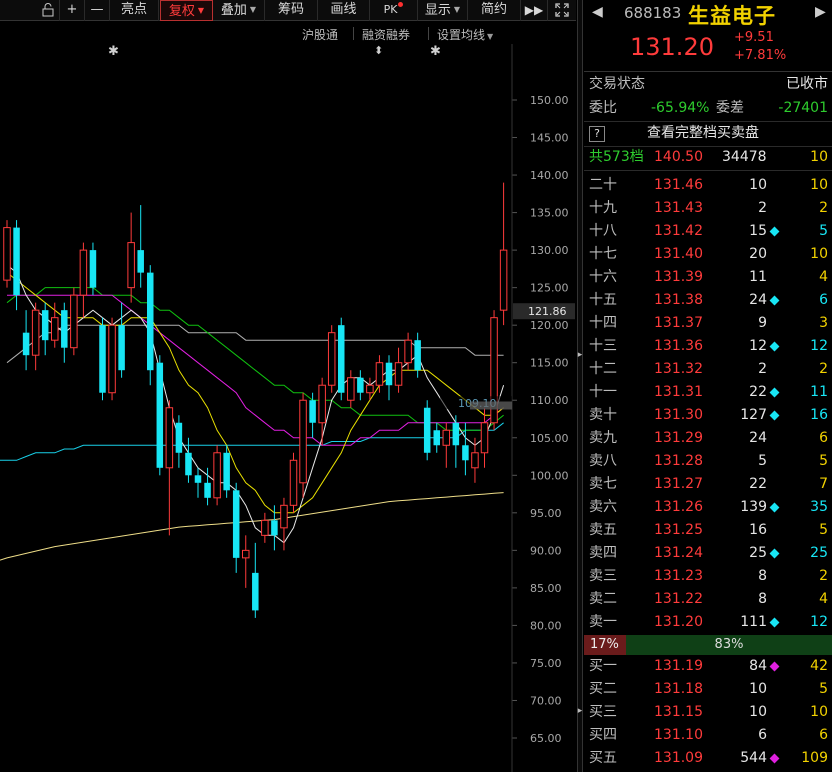 This screenshot has width=832, height=772. What do you see at coordinates (708, 36) in the screenshot?
I see `stock-header: ◀ 688183 生益电子 ▶ 131.20 +9.51 +7.81%` at bounding box center [708, 36].